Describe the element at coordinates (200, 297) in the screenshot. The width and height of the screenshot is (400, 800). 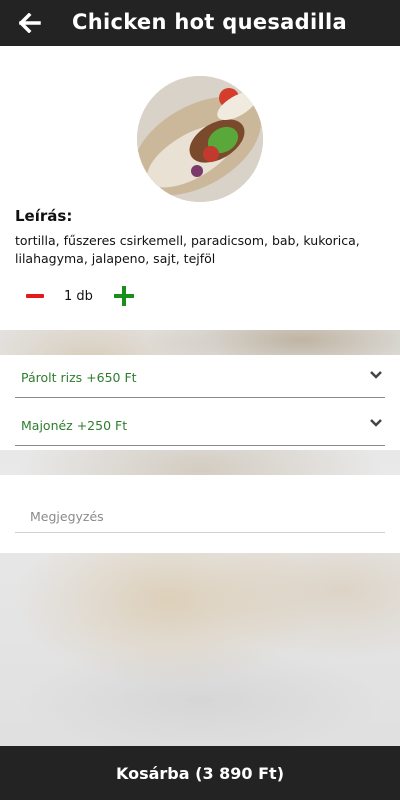
I see `quantity-stepper: 1 db` at that location.